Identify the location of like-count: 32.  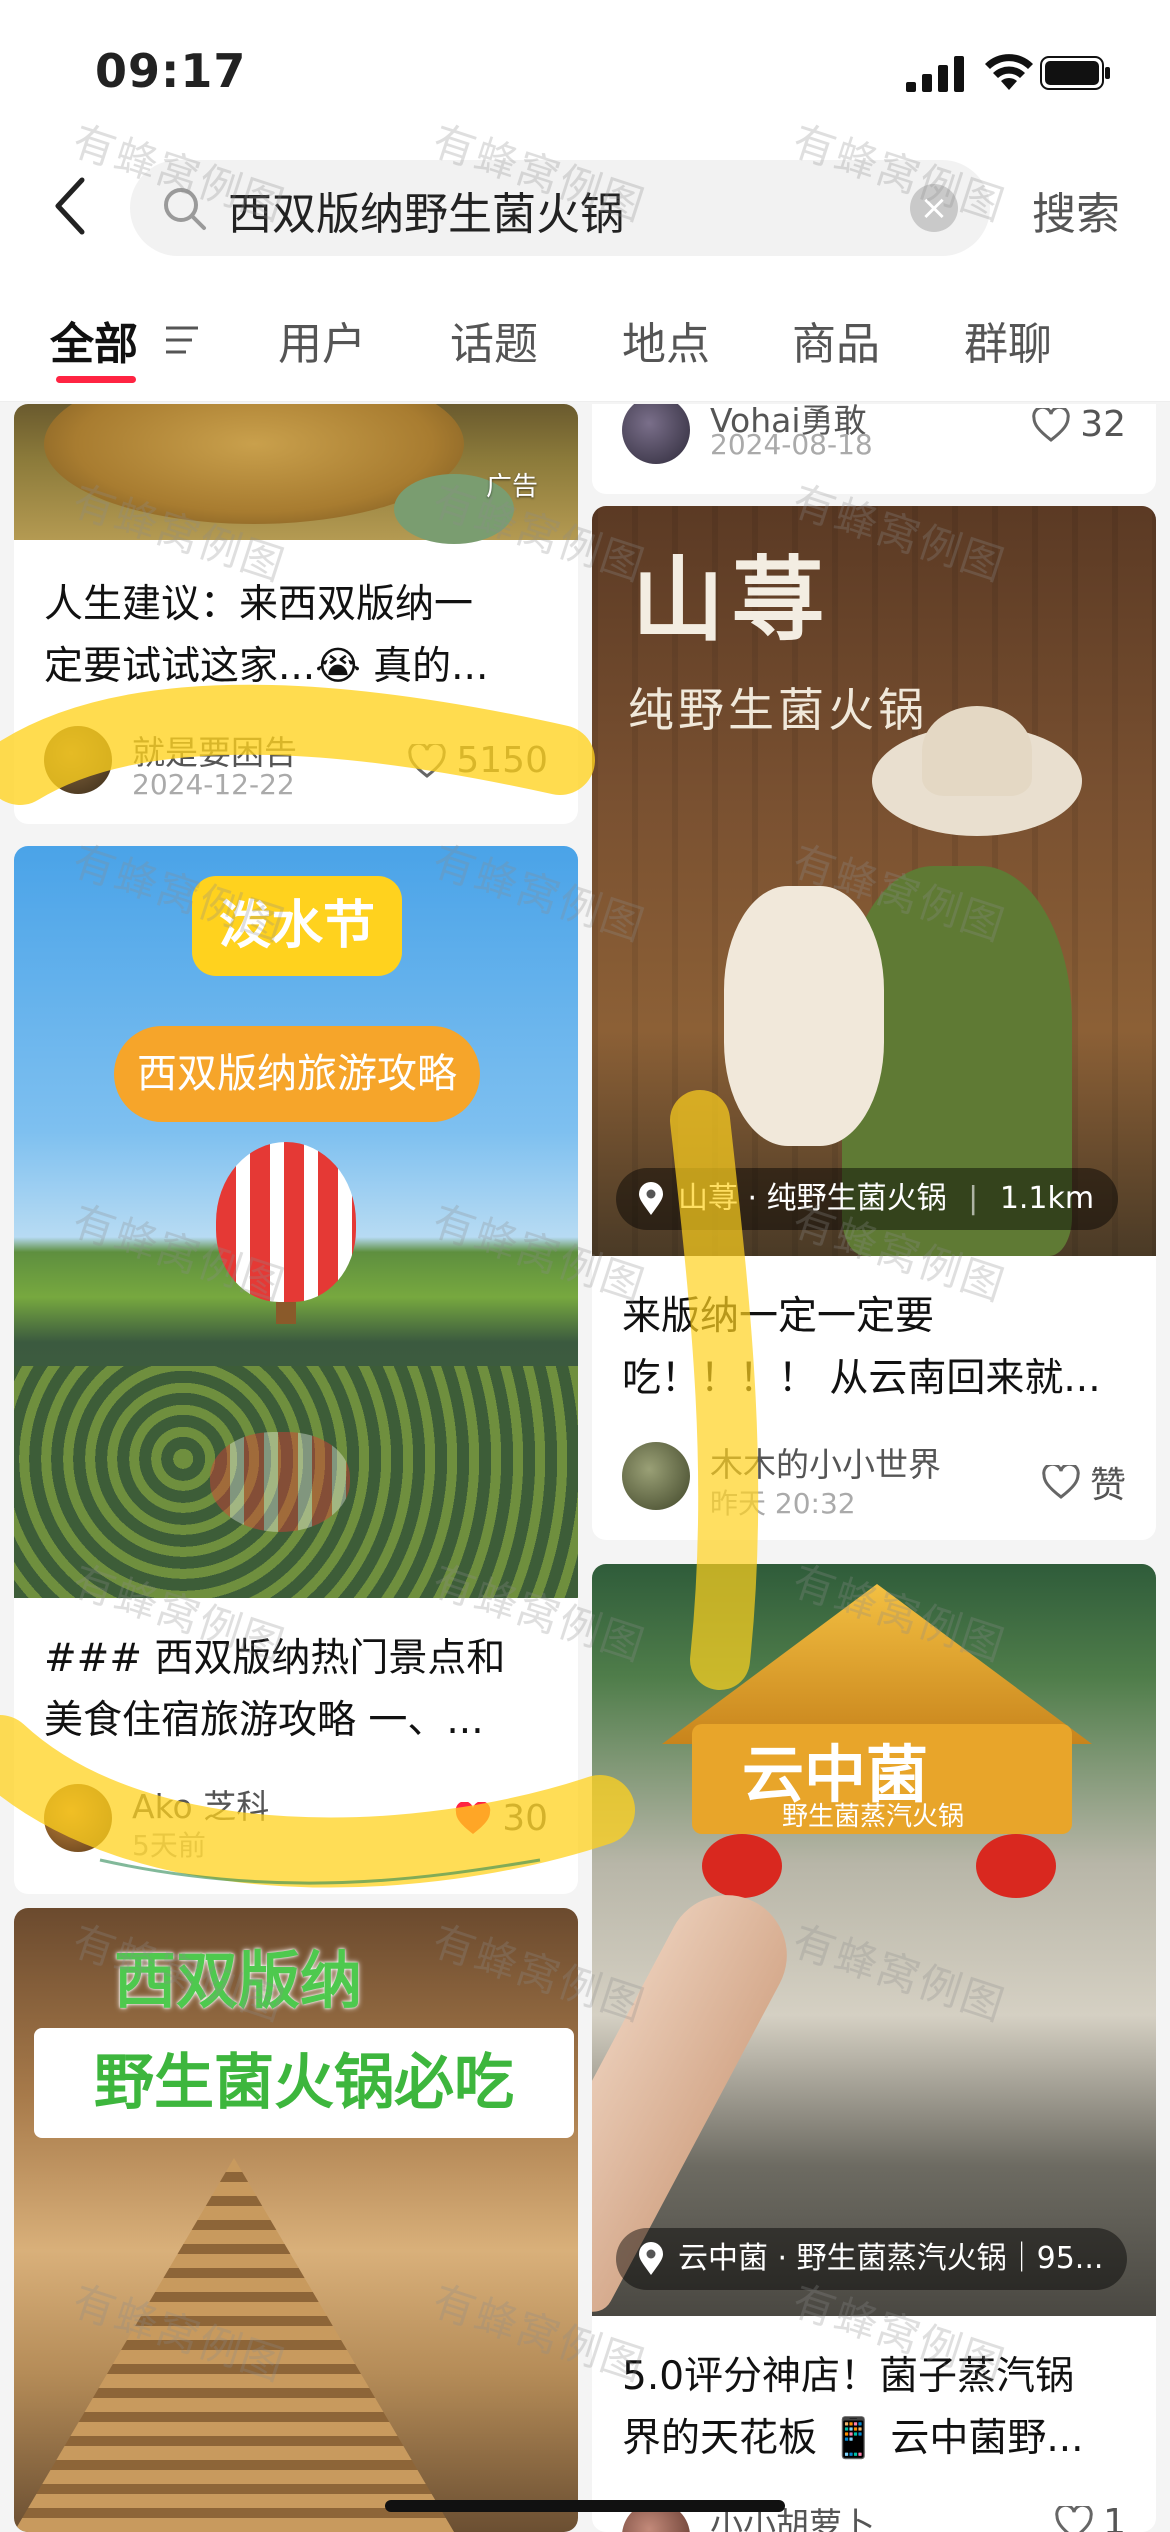
(1103, 424).